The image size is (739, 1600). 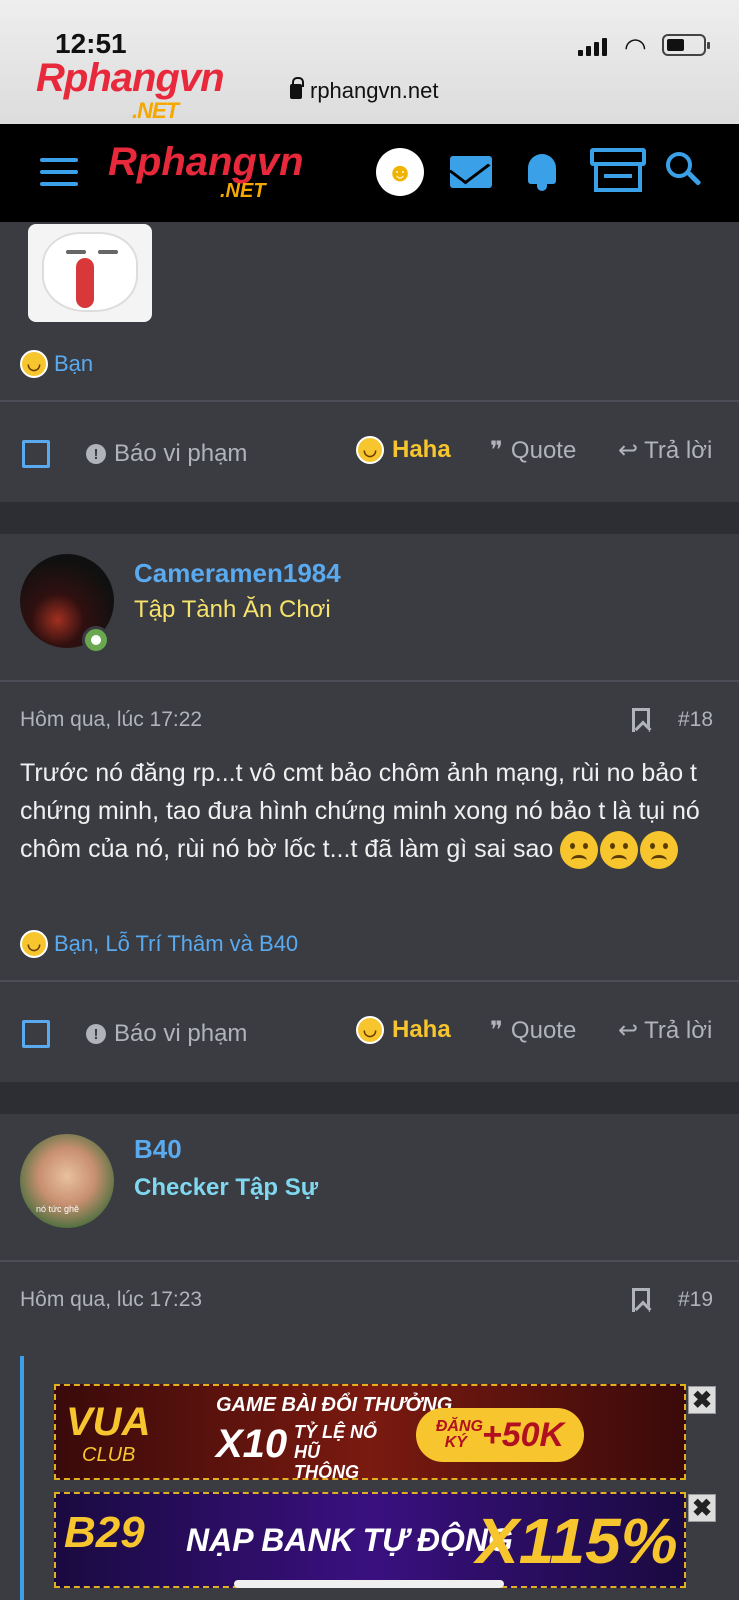 I want to click on reactors-text: Bạn, Lỗ Trí Thâm và B40, so click(x=176, y=943).